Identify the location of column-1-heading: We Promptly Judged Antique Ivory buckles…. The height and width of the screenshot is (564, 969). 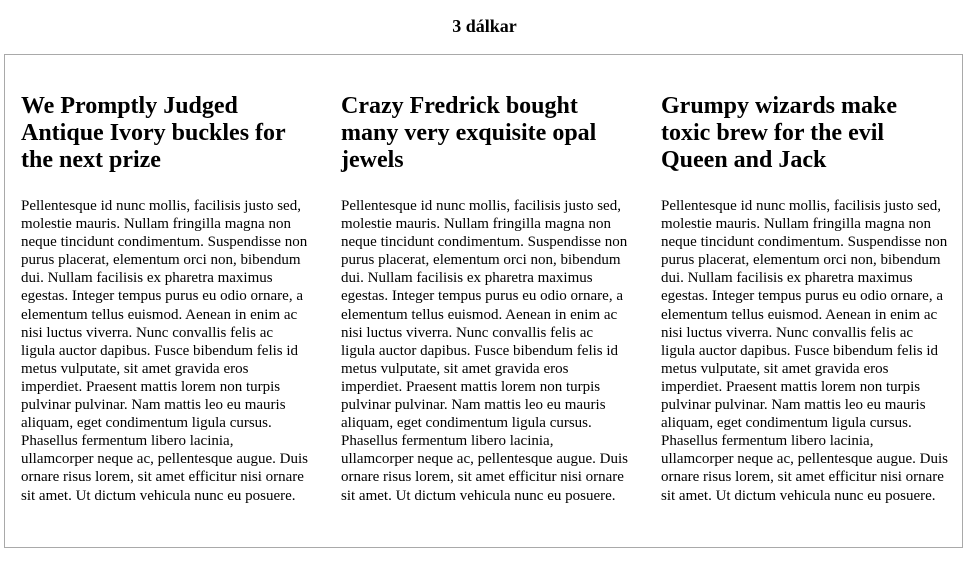
(153, 133).